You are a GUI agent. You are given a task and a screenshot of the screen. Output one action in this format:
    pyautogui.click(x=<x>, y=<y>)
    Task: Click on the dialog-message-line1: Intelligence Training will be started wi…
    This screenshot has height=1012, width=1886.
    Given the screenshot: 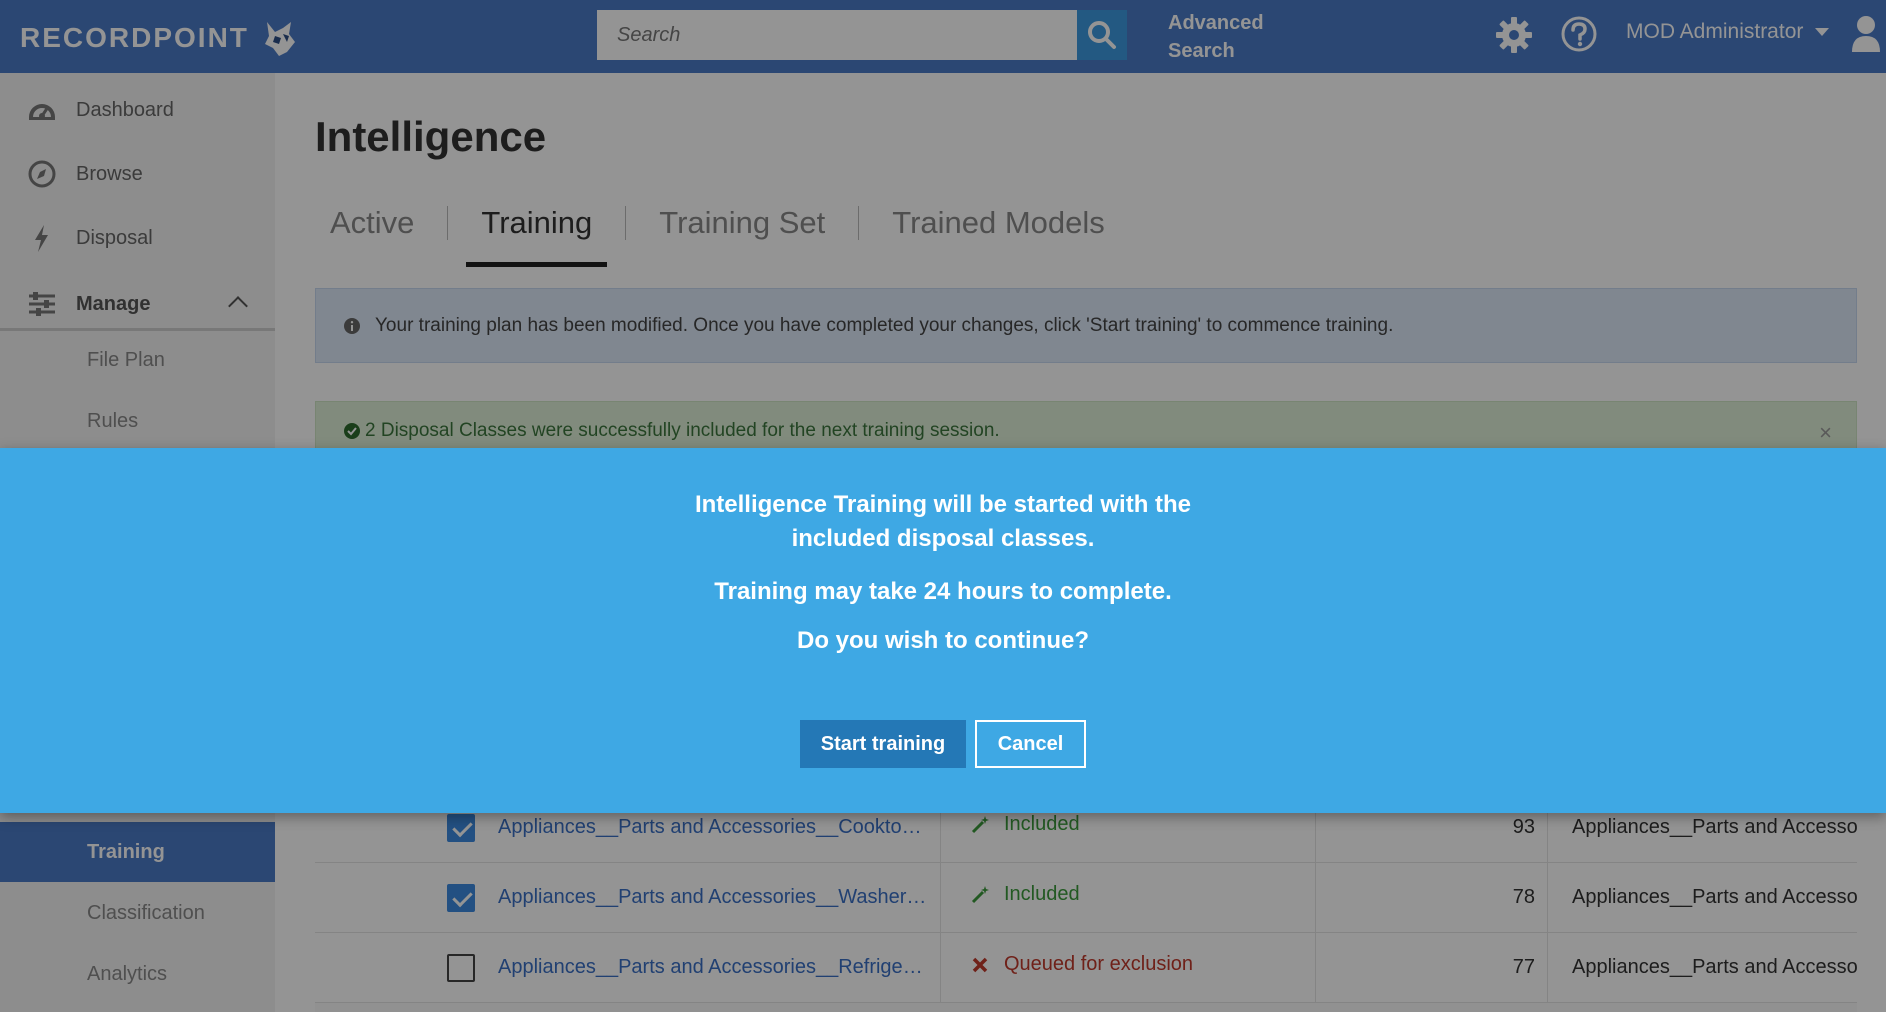 What is the action you would take?
    pyautogui.click(x=943, y=504)
    